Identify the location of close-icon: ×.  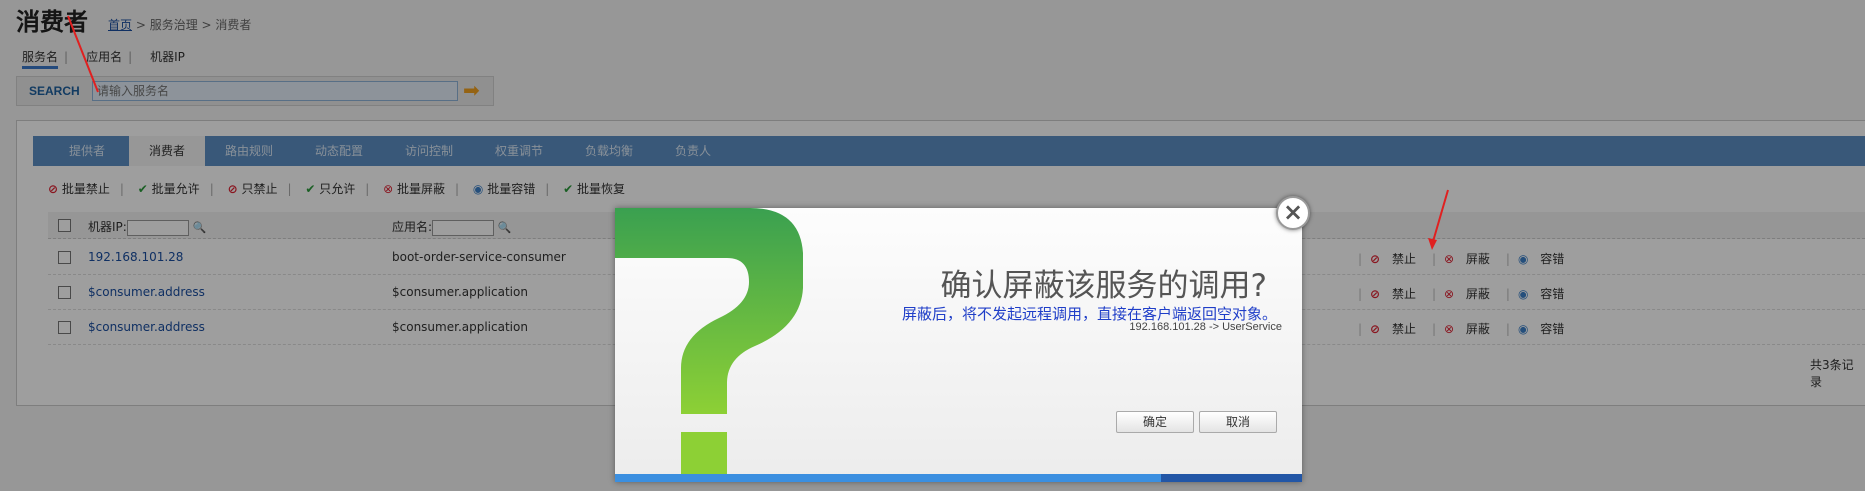
(1293, 213).